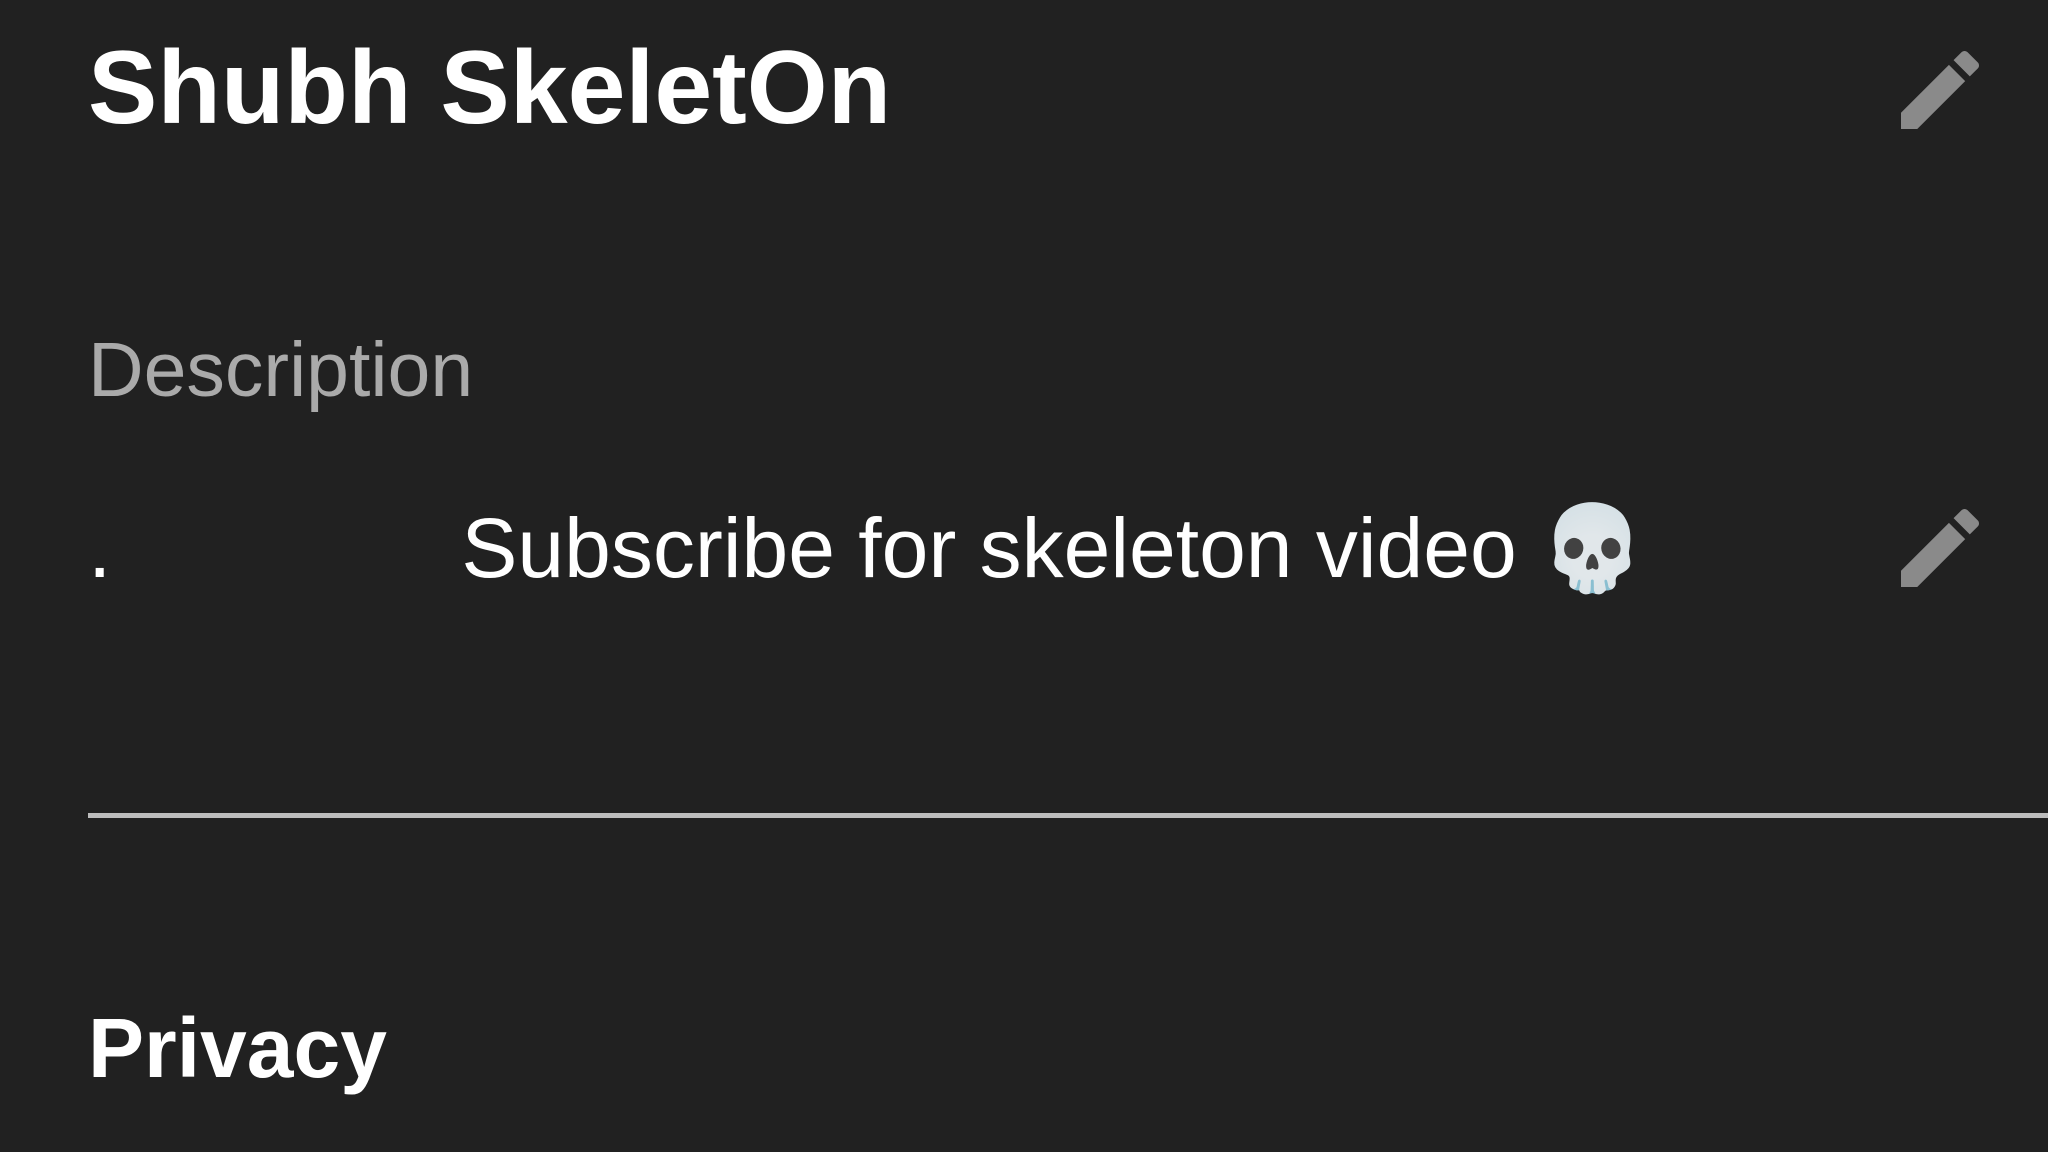  I want to click on privacy-heading: Privacy, so click(237, 1048).